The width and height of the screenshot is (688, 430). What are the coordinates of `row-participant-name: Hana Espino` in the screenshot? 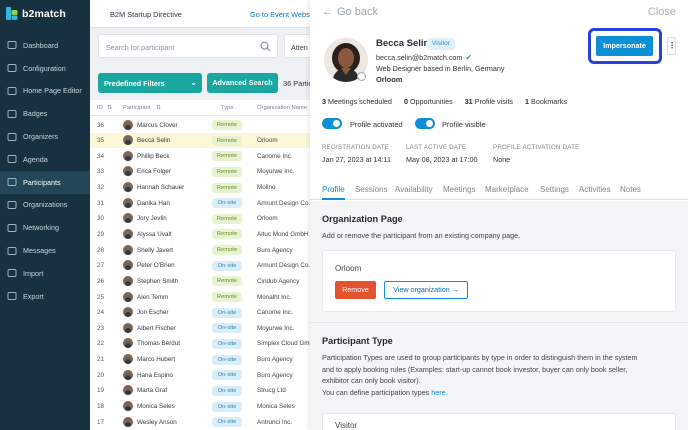 It's located at (155, 375).